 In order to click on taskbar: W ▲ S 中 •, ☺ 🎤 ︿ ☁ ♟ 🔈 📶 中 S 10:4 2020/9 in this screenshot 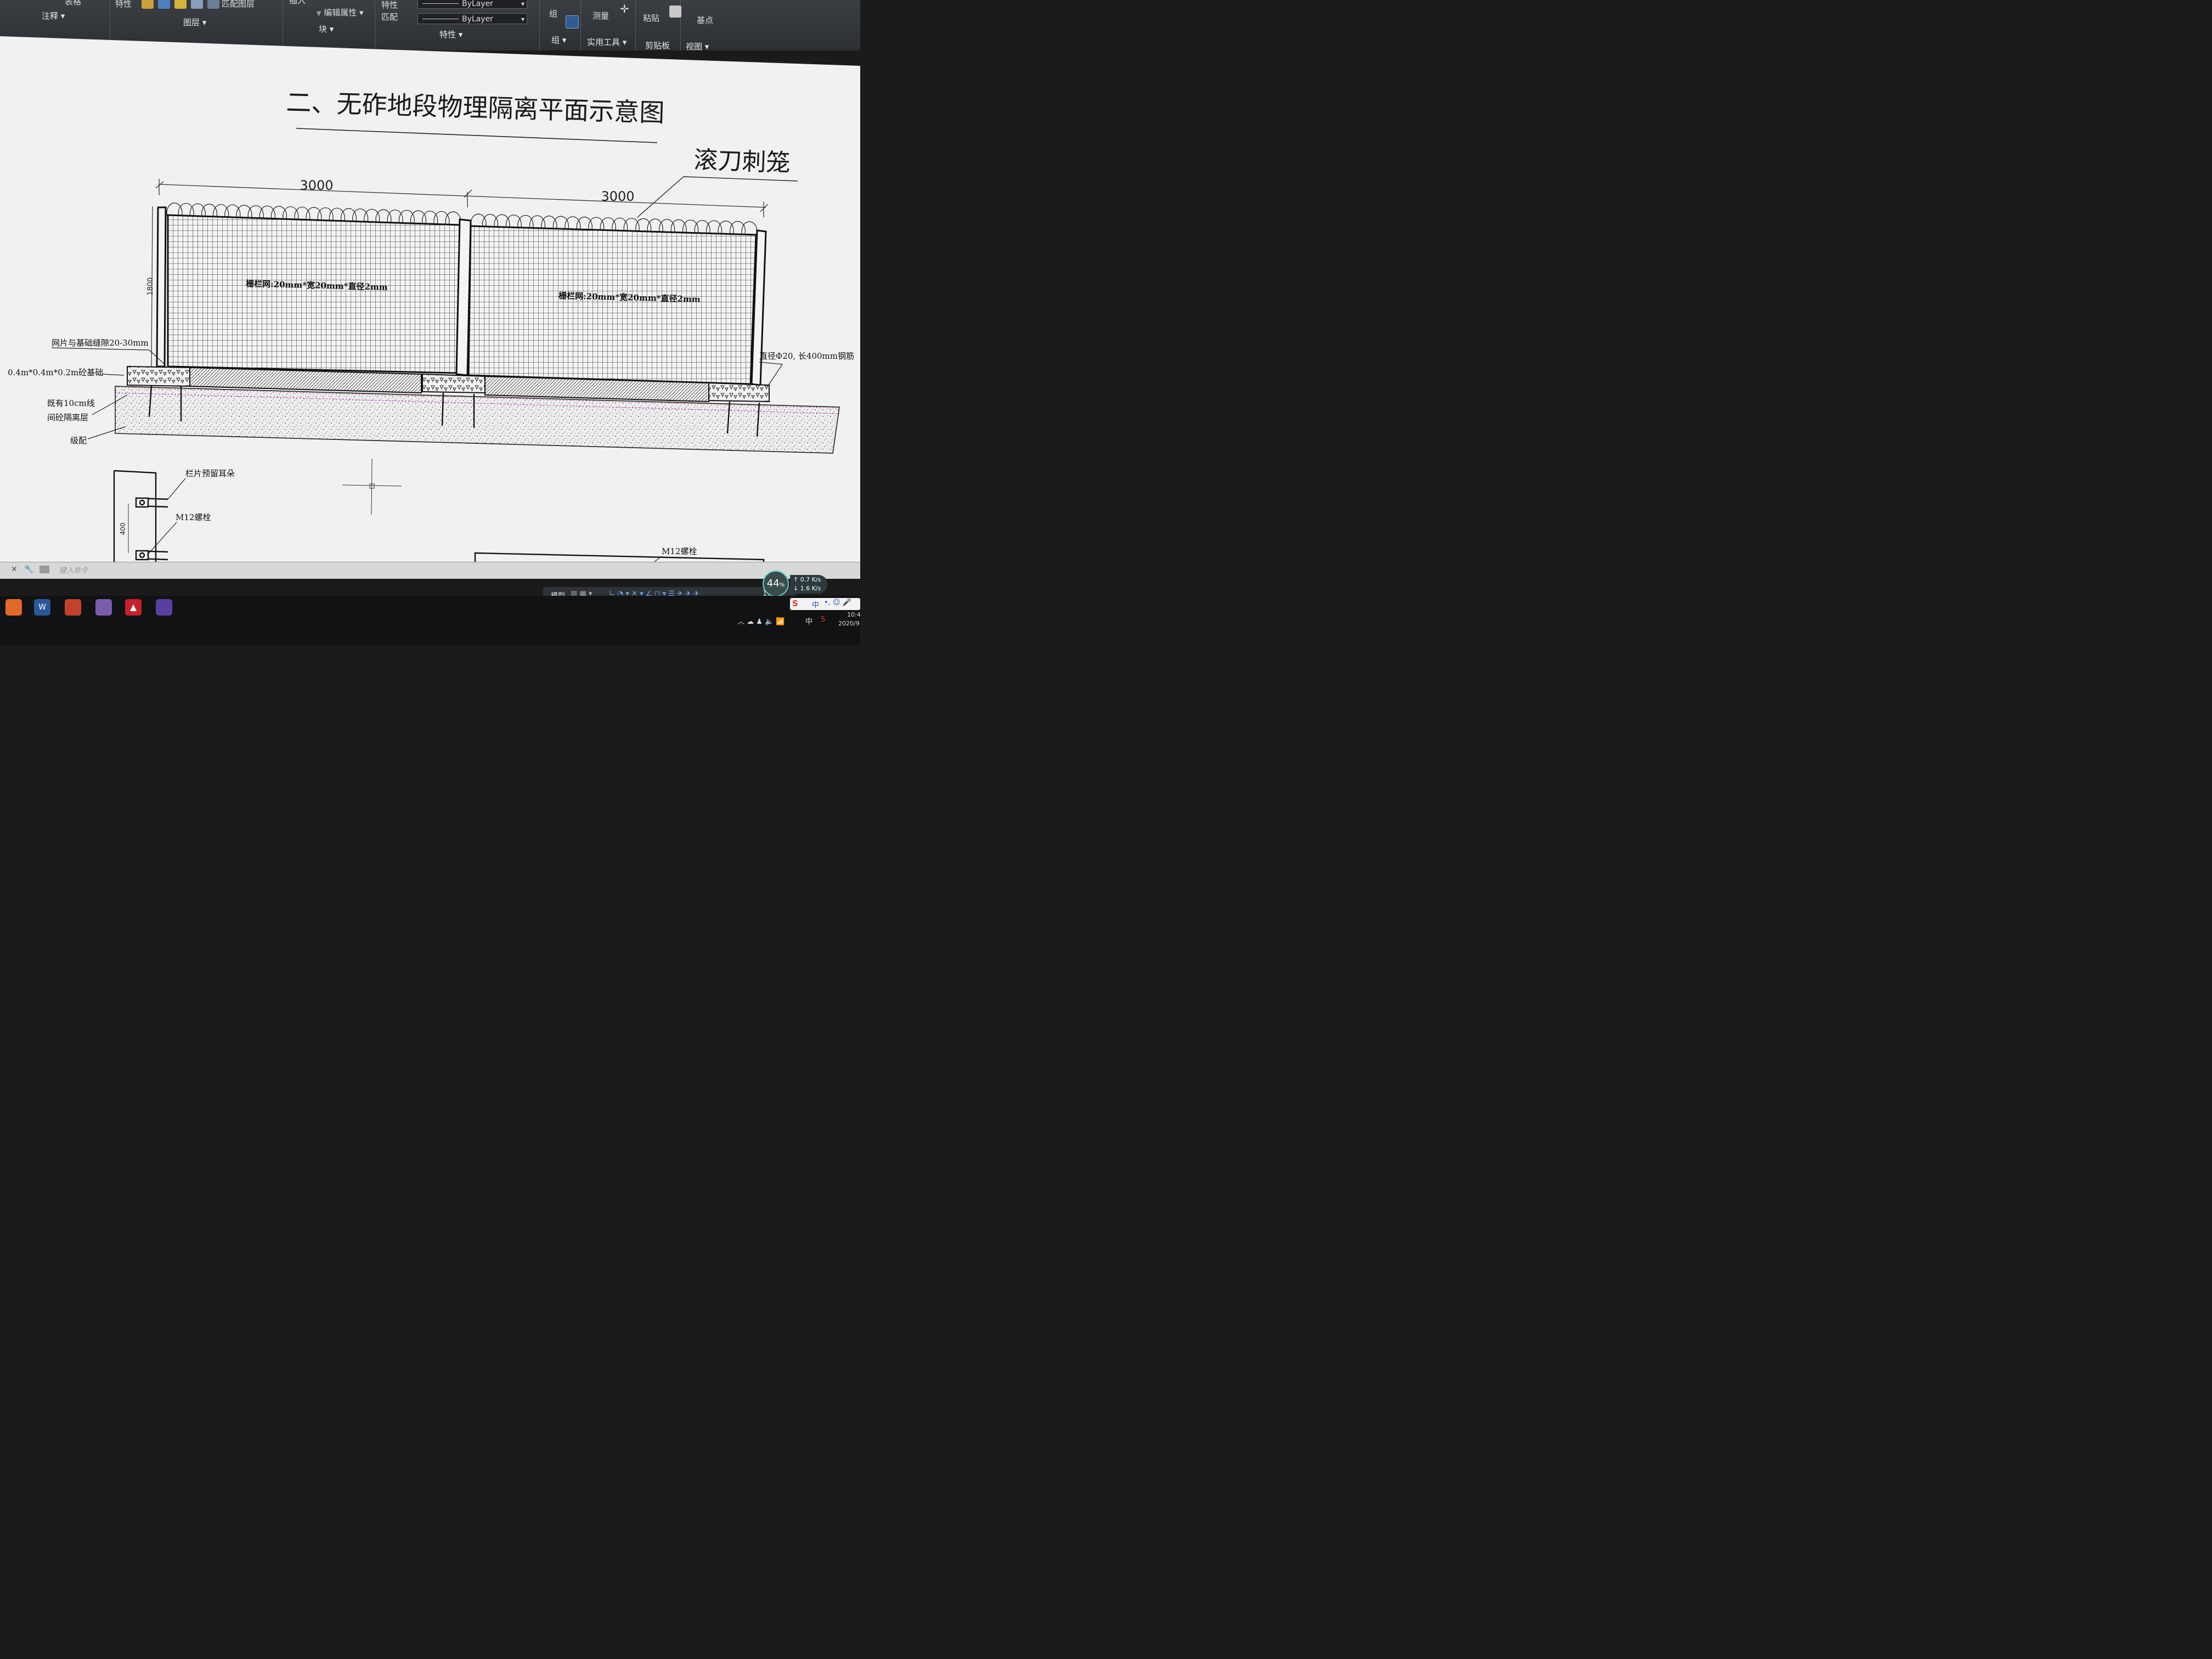, I will do `click(430, 620)`.